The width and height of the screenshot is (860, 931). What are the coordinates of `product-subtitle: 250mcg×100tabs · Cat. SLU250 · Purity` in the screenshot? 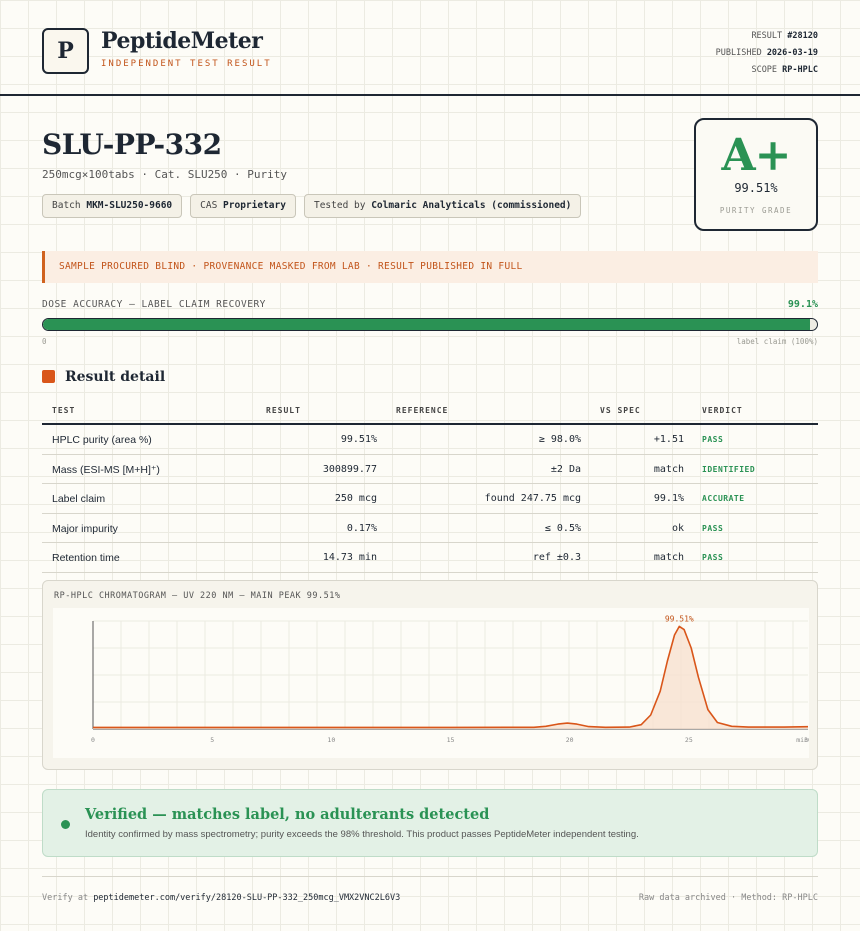 It's located at (165, 174).